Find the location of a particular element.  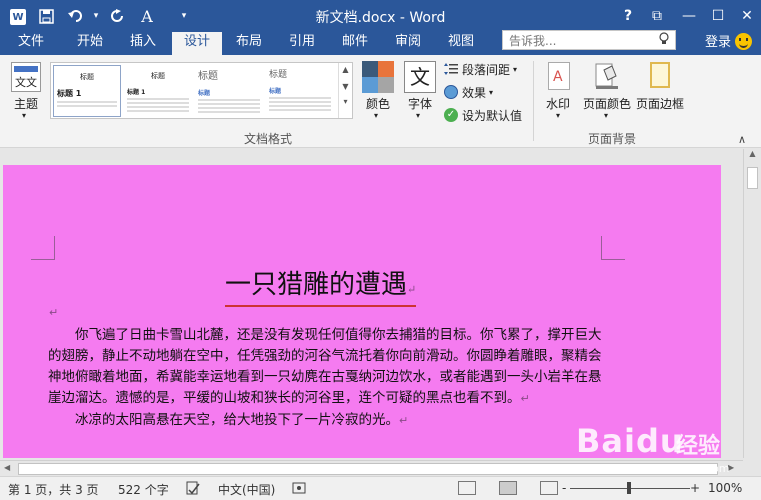

zoom-out-button: - is located at coordinates (564, 488).